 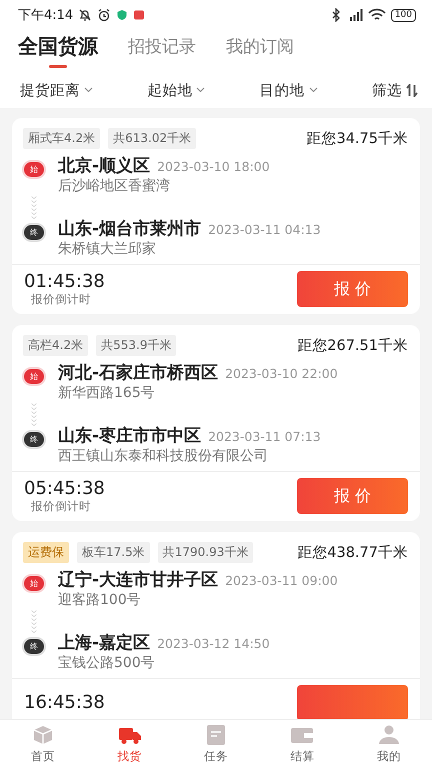 What do you see at coordinates (104, 15) in the screenshot?
I see `alarm-clock-icon` at bounding box center [104, 15].